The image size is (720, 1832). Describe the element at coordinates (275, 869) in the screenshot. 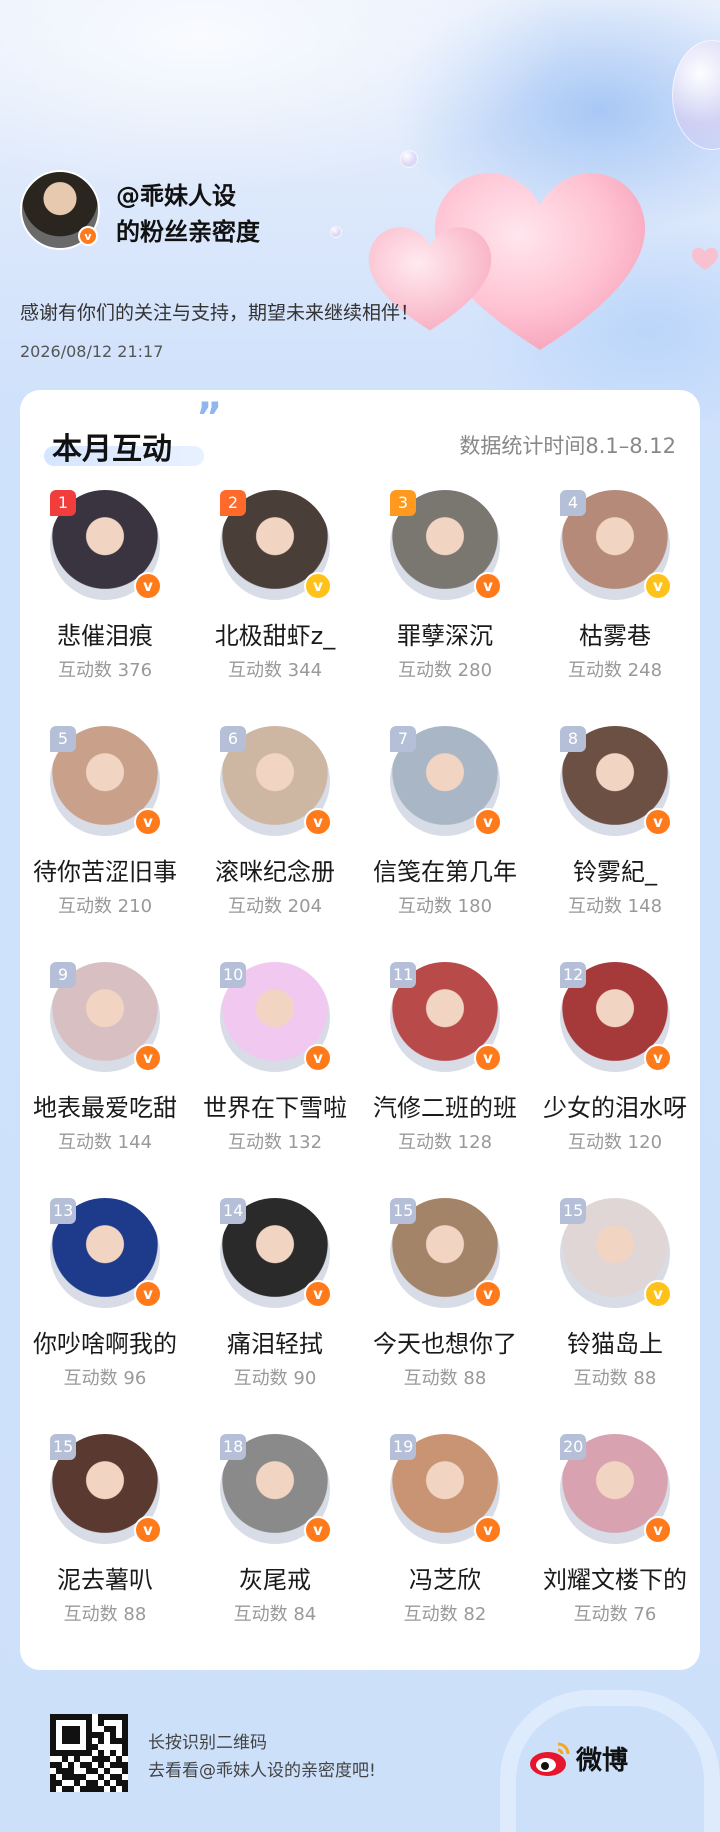

I see `fan-name: 滚咪纪念册` at that location.